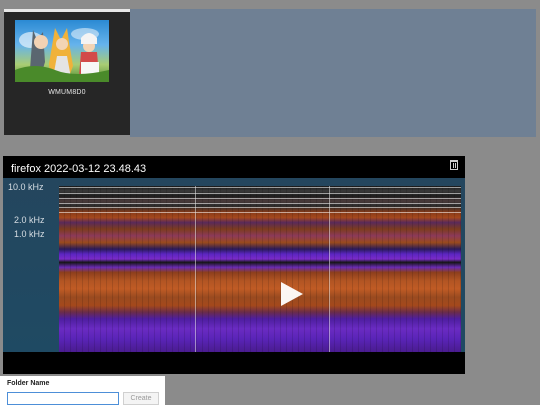 Image resolution: width=540 pixels, height=405 pixels. I want to click on freq-label-10khz: 10.0 kHz, so click(26, 187).